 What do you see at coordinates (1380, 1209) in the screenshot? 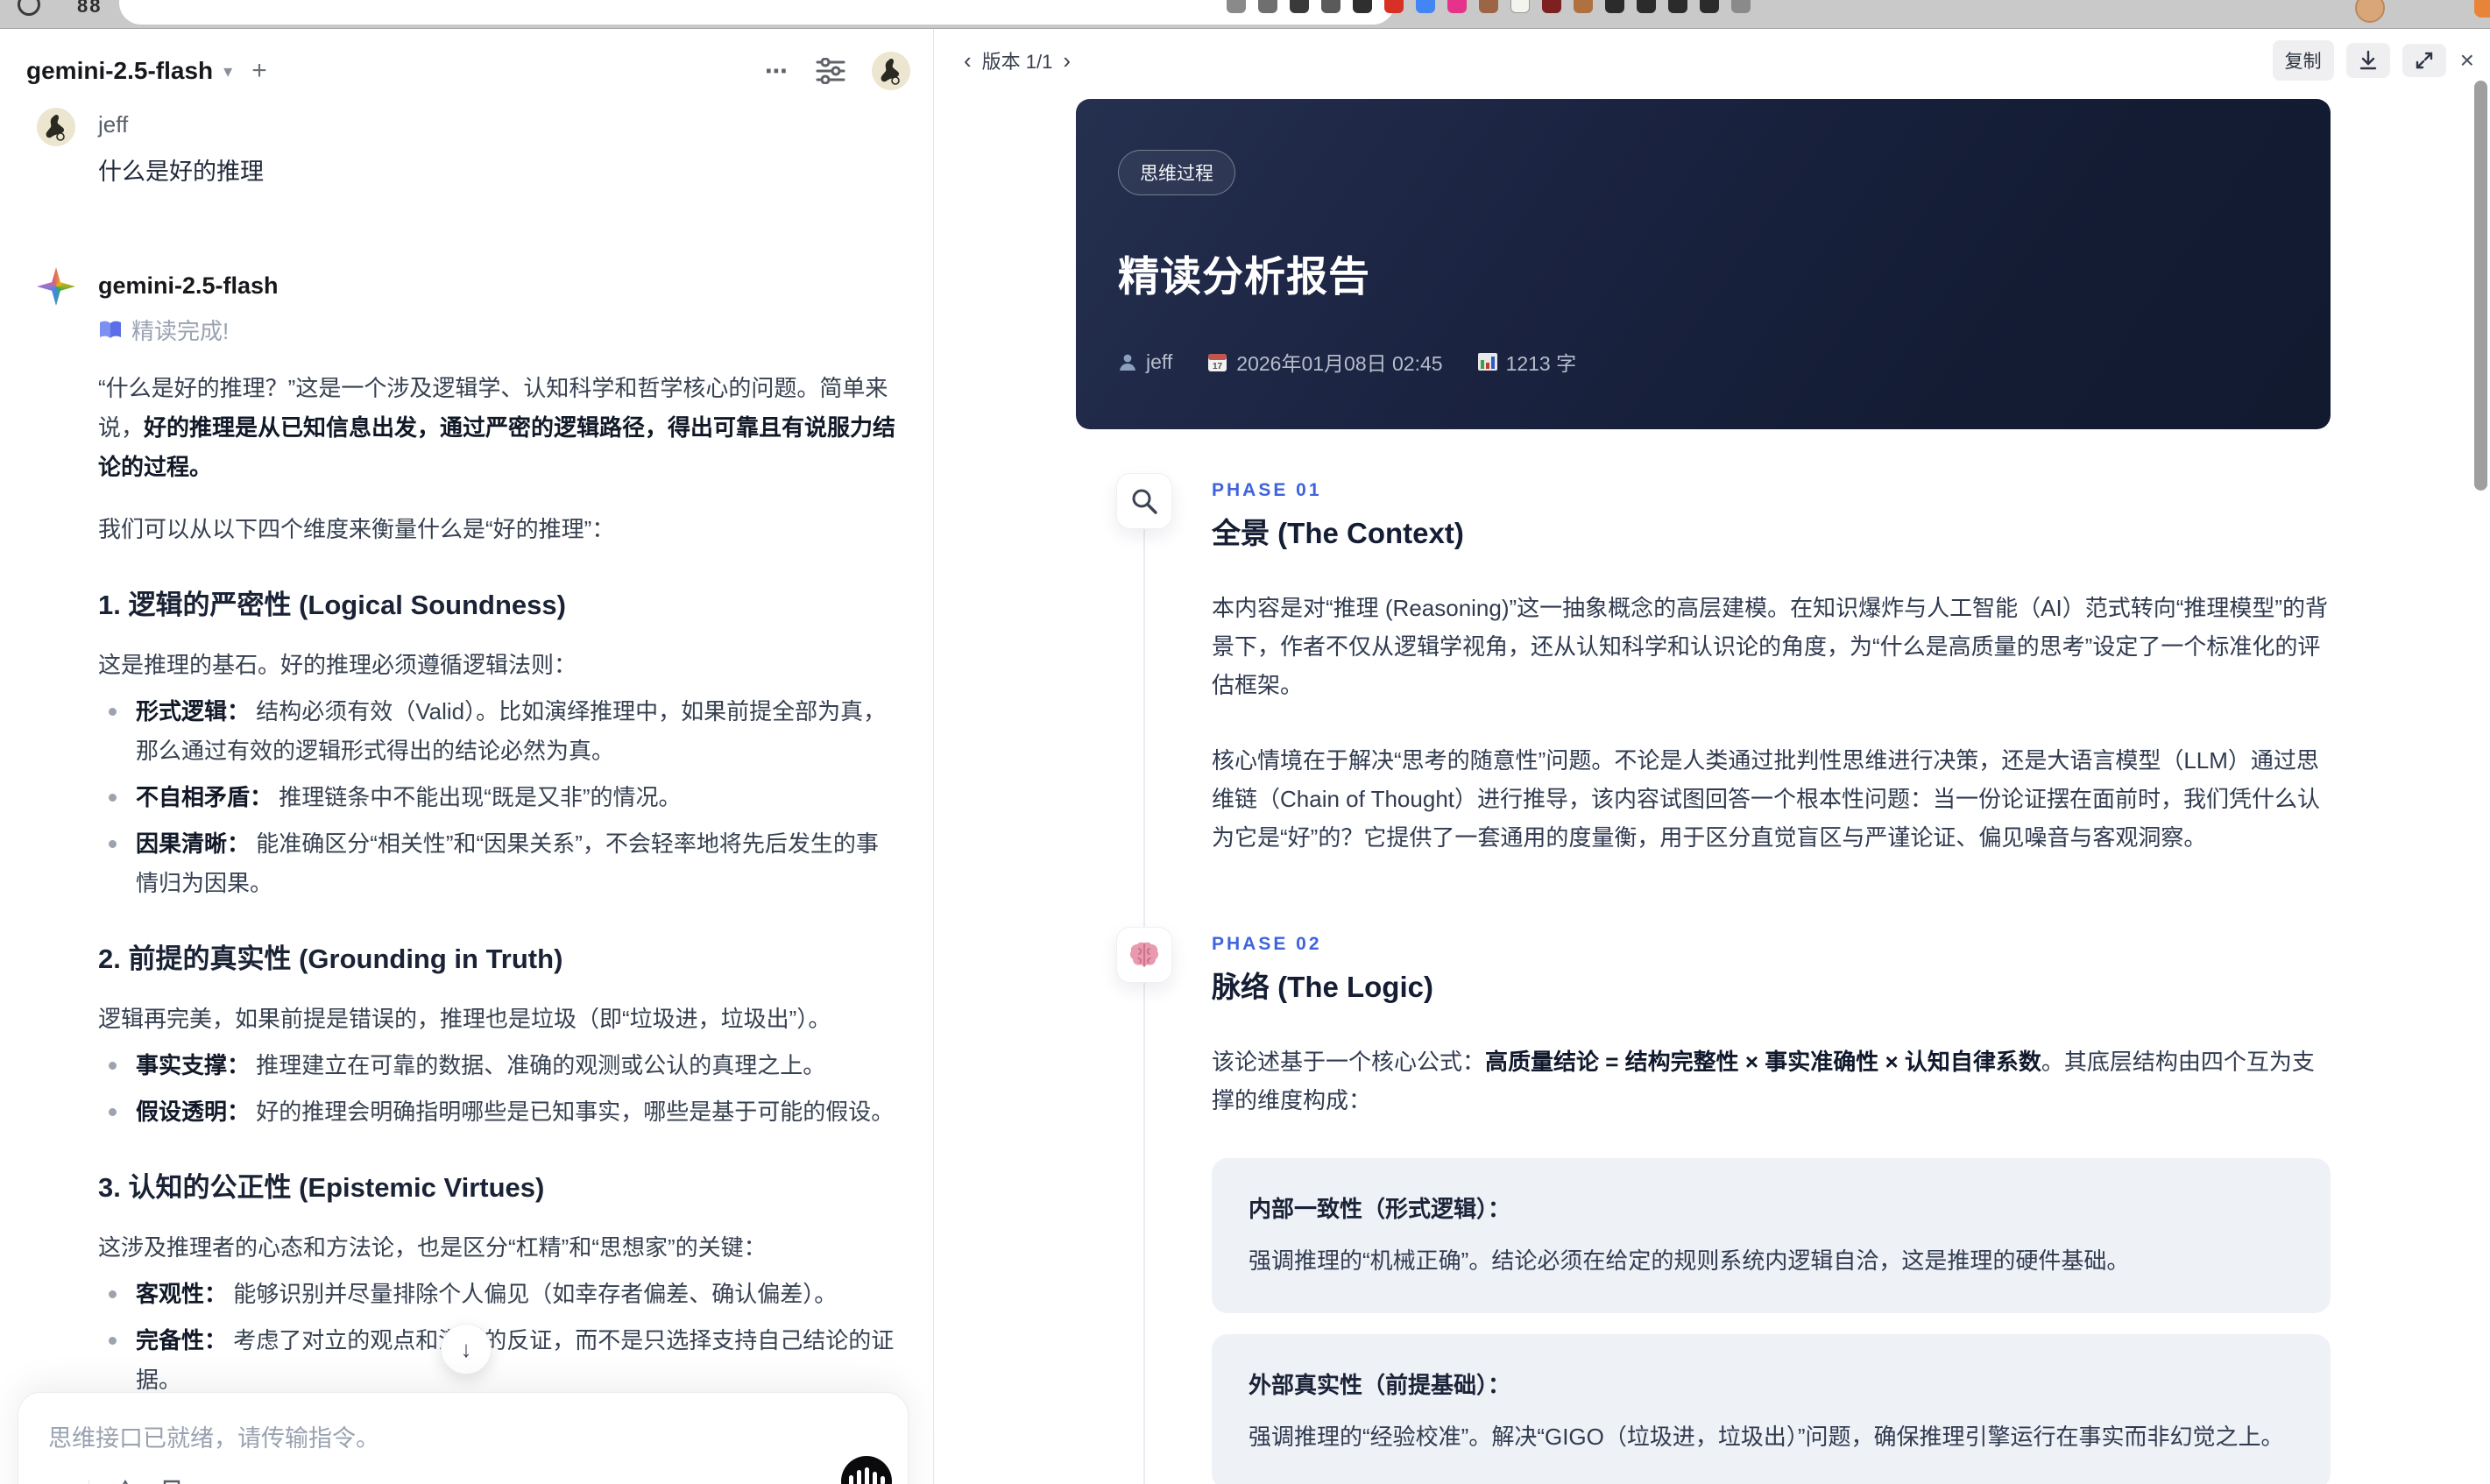
I see `card-title: 内部一致性（形式逻辑）：` at bounding box center [1380, 1209].